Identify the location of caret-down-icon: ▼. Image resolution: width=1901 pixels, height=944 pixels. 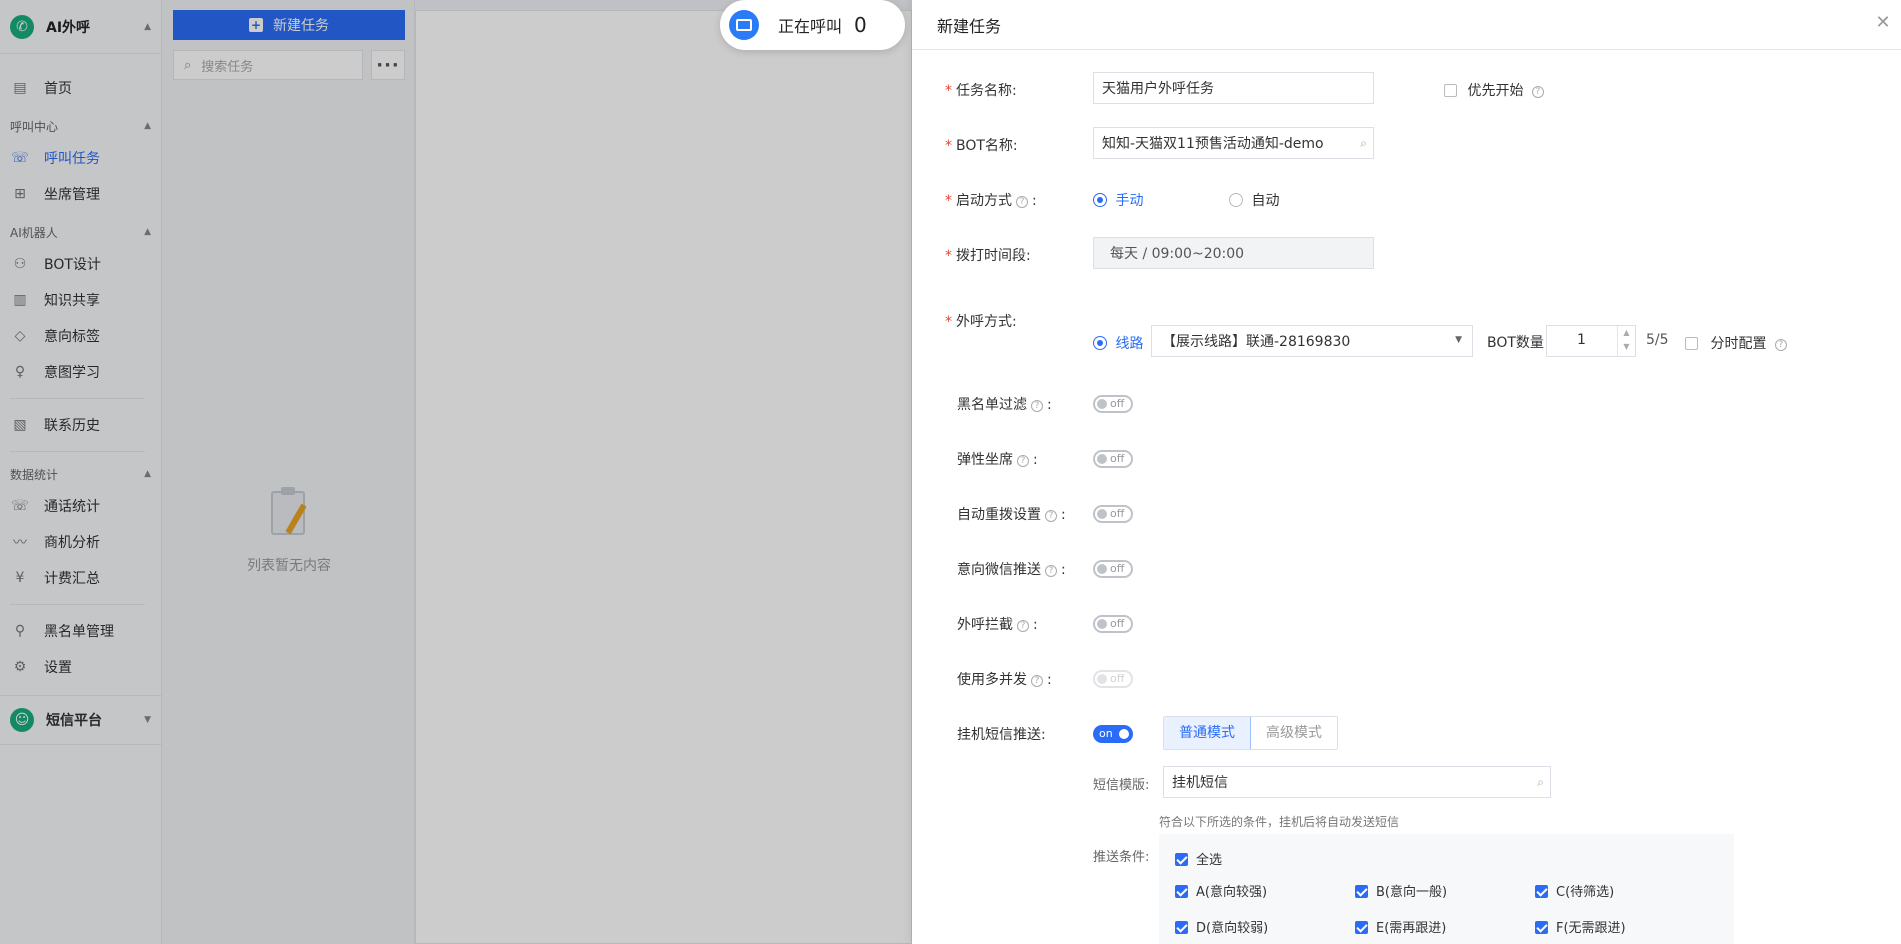
(1458, 340).